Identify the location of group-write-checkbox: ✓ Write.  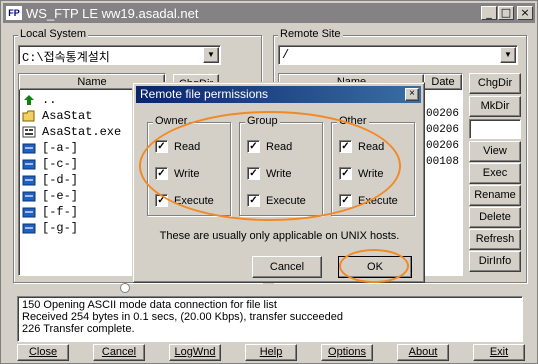
(269, 173).